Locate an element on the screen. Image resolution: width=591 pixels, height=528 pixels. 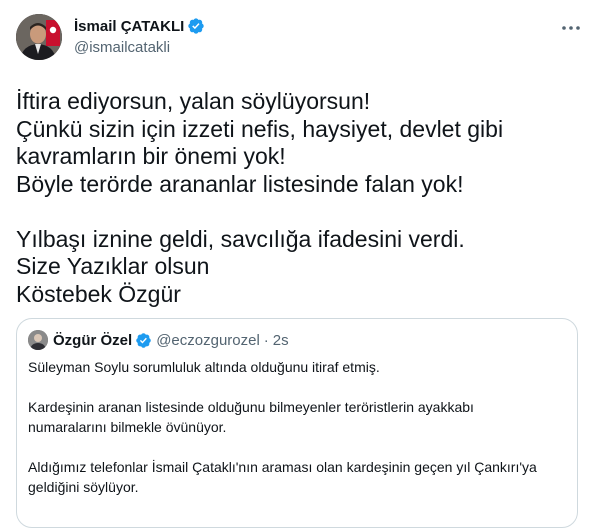
tweet-line: İftira ediyorsun, yalan söylüyorsun! is located at coordinates (193, 101).